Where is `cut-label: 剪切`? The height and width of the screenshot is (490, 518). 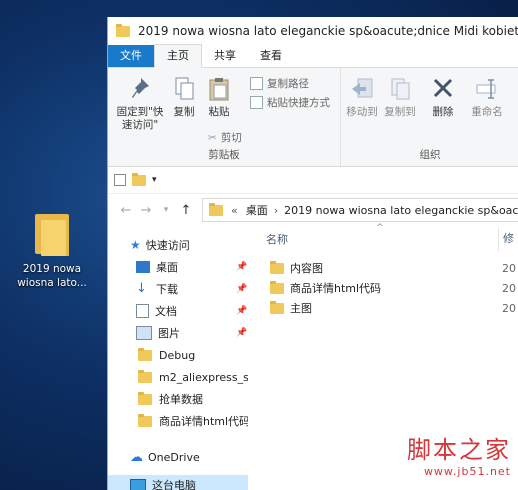 cut-label: 剪切 is located at coordinates (231, 138).